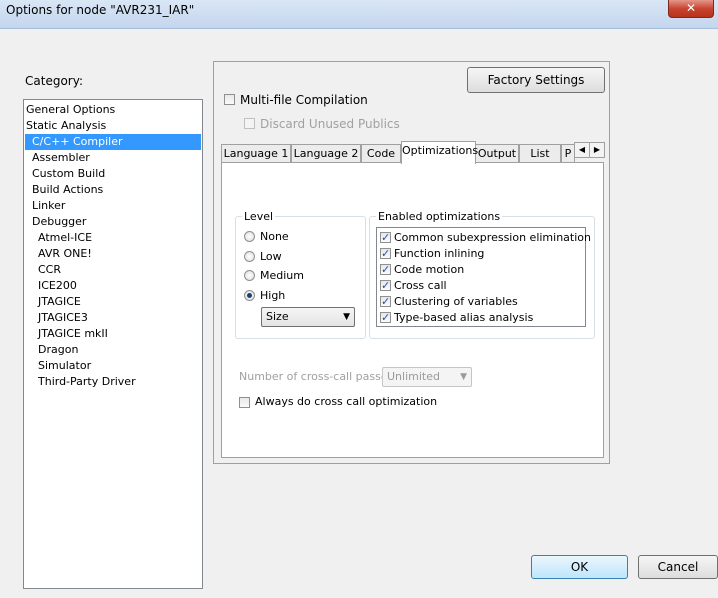  I want to click on optimization-label: Function inlining, so click(439, 253).